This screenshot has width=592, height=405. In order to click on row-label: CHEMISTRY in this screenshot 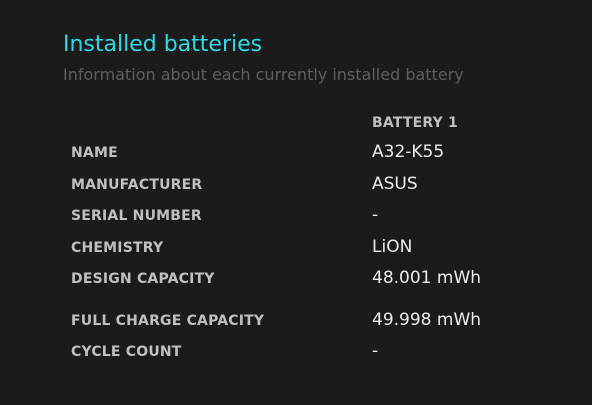, I will do `click(117, 248)`.